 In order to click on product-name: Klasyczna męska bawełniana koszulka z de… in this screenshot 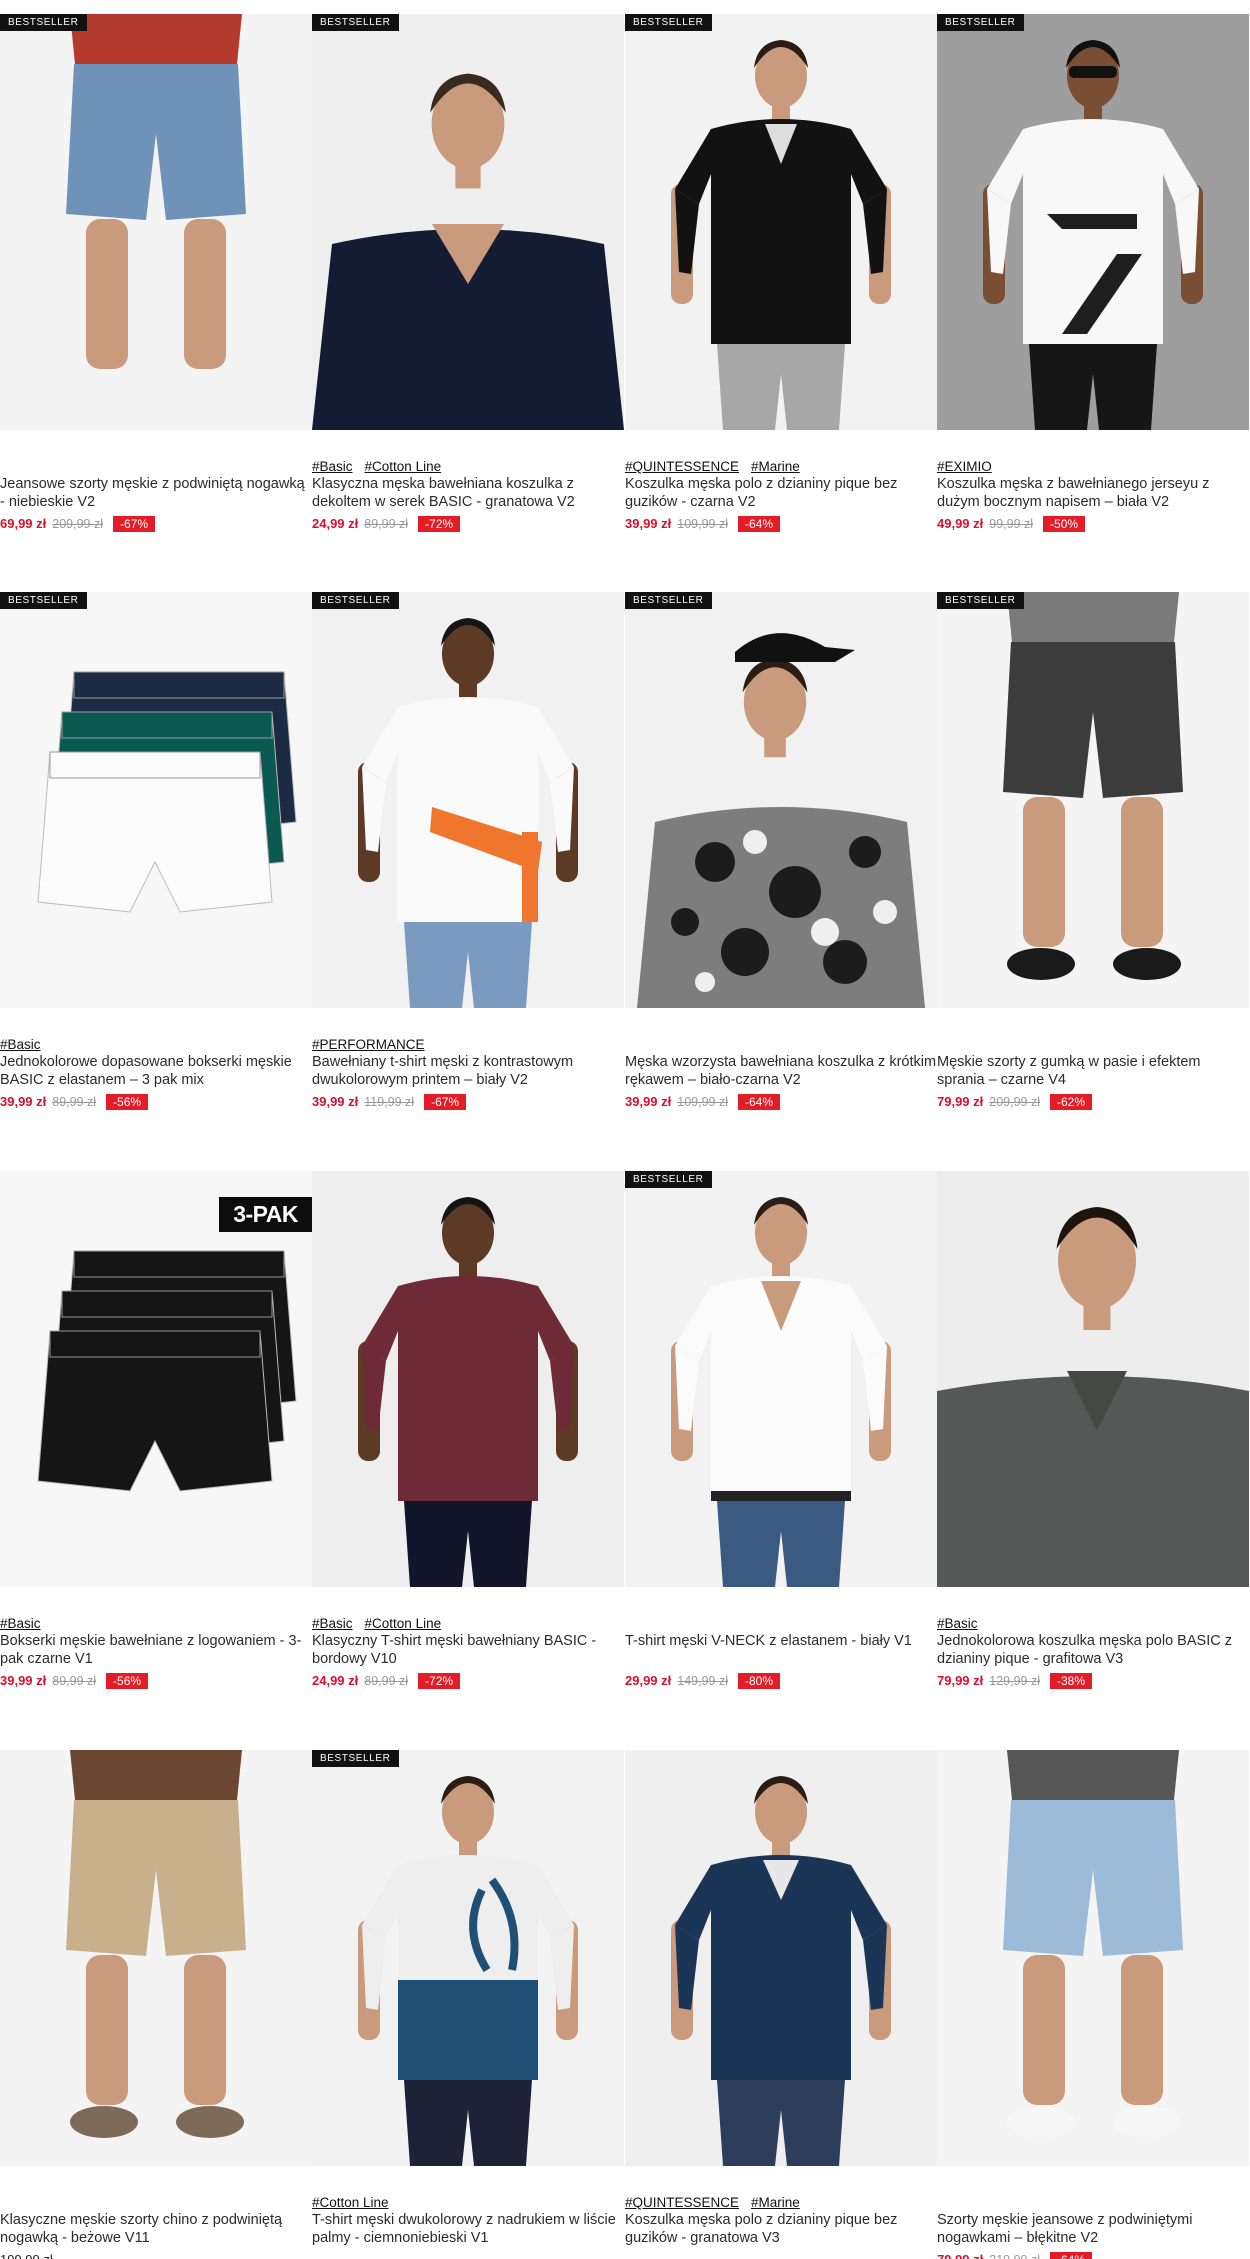, I will do `click(468, 493)`.